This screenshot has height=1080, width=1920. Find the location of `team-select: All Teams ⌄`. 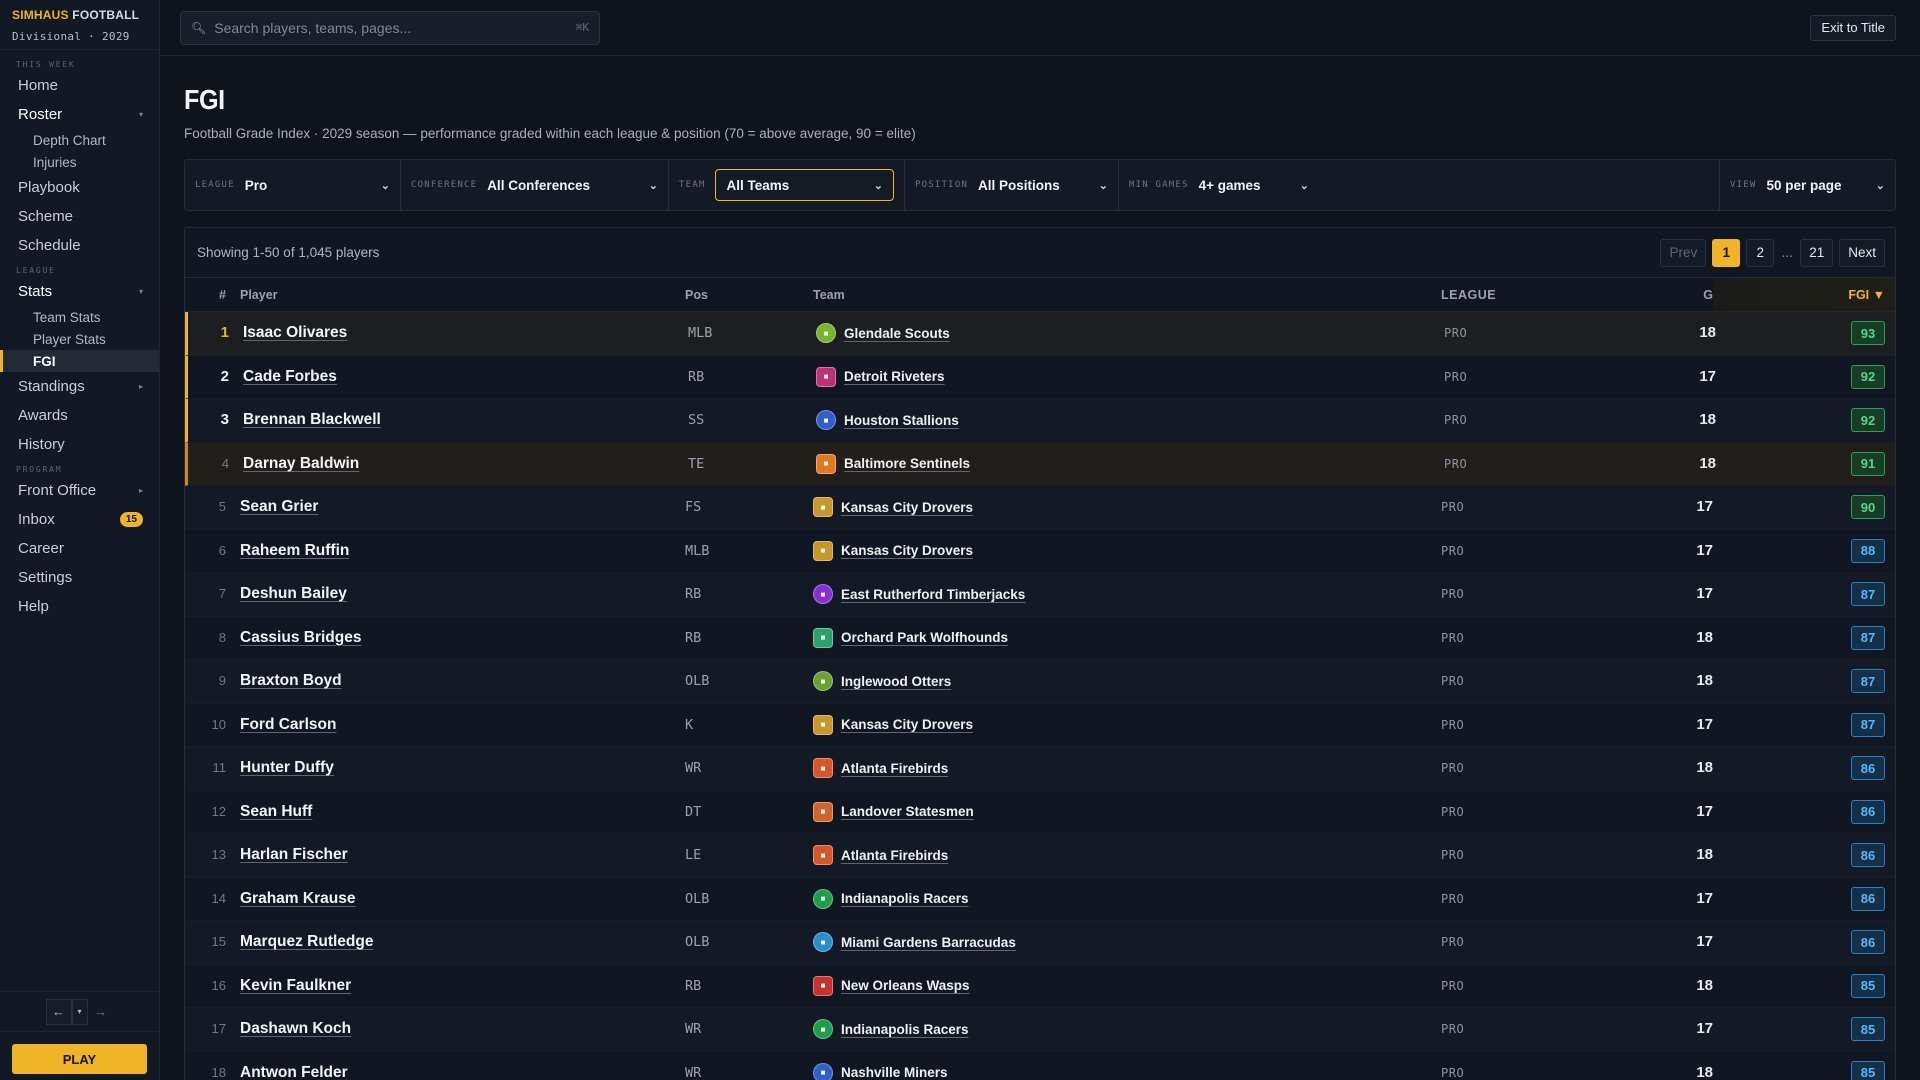

team-select: All Teams ⌄ is located at coordinates (804, 185).